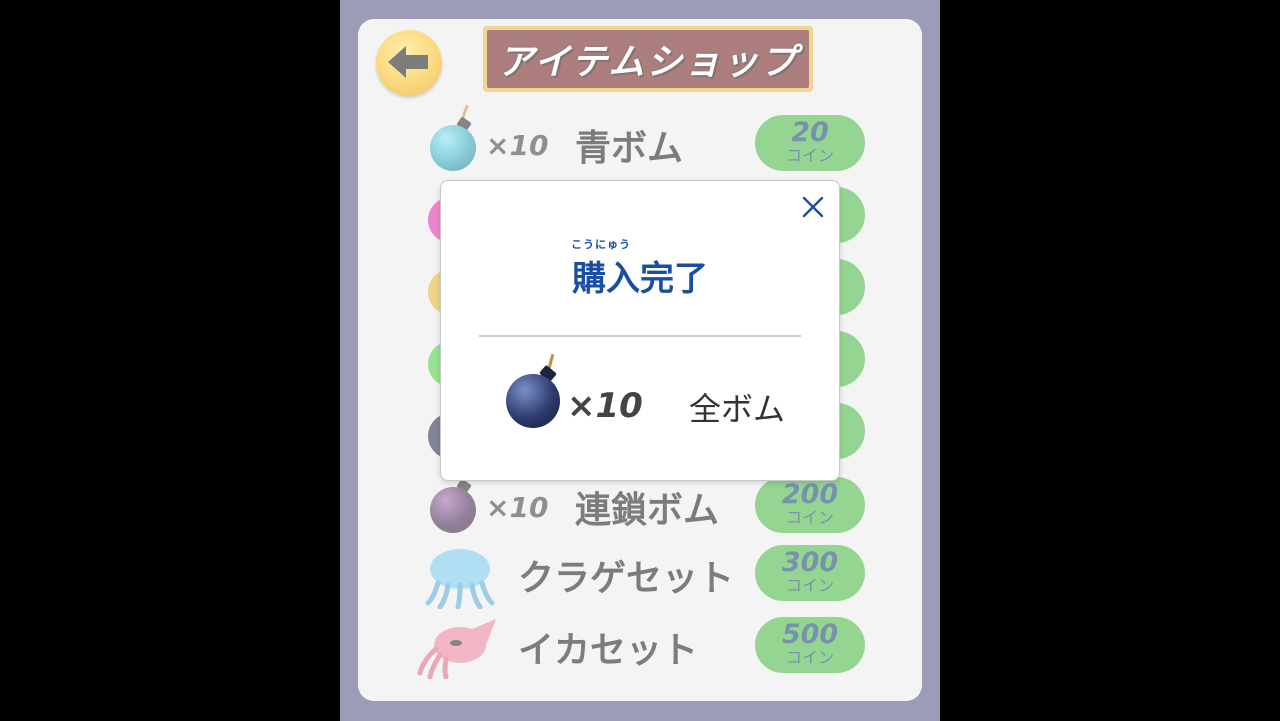  I want to click on divider, so click(640, 336).